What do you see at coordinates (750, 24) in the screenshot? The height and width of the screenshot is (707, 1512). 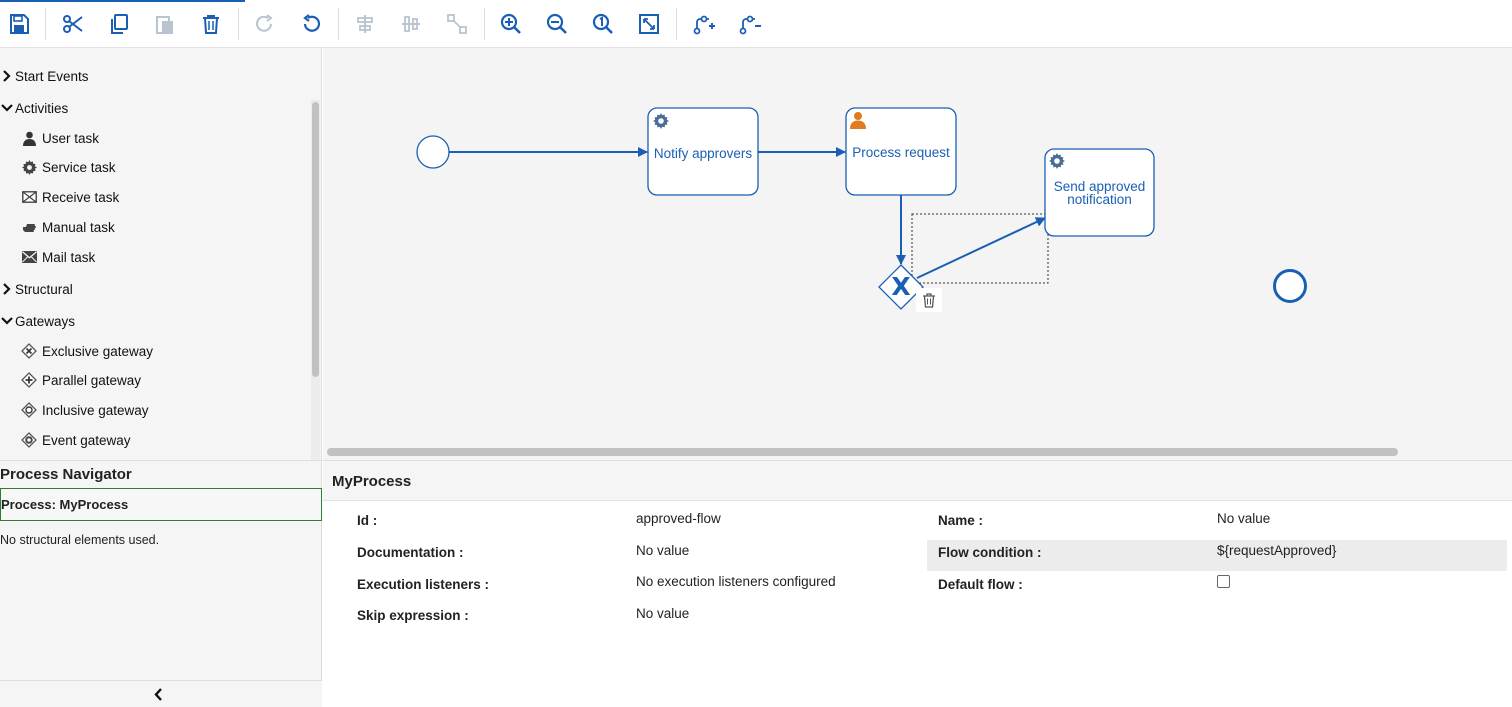 I see `remove-bendpoint-button` at bounding box center [750, 24].